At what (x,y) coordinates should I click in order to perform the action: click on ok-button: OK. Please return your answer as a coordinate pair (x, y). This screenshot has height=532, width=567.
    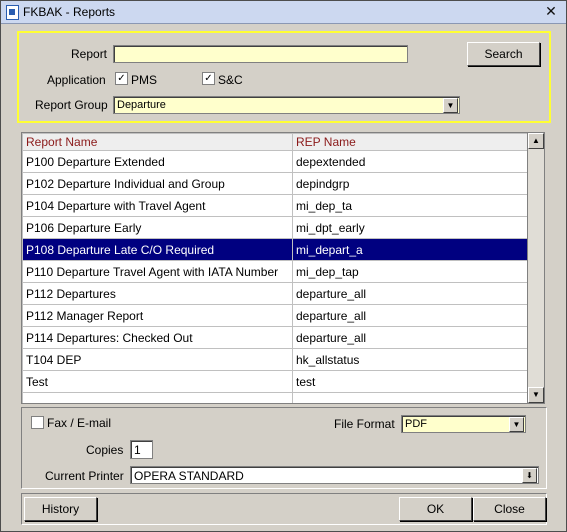
    Looking at the image, I should click on (435, 509).